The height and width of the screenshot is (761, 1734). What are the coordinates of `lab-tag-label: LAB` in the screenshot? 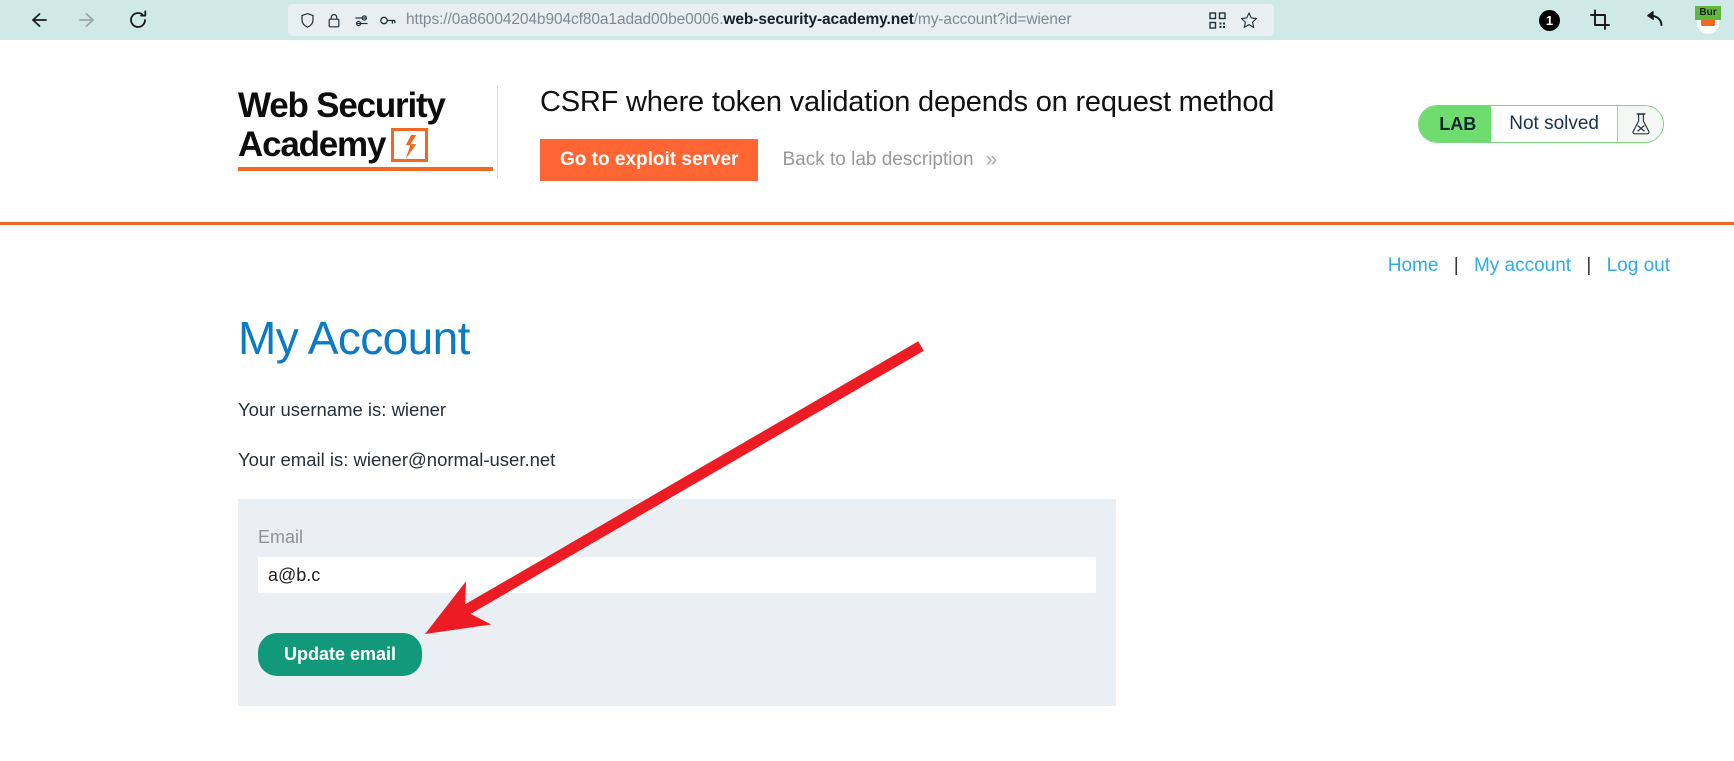 It's located at (1455, 124).